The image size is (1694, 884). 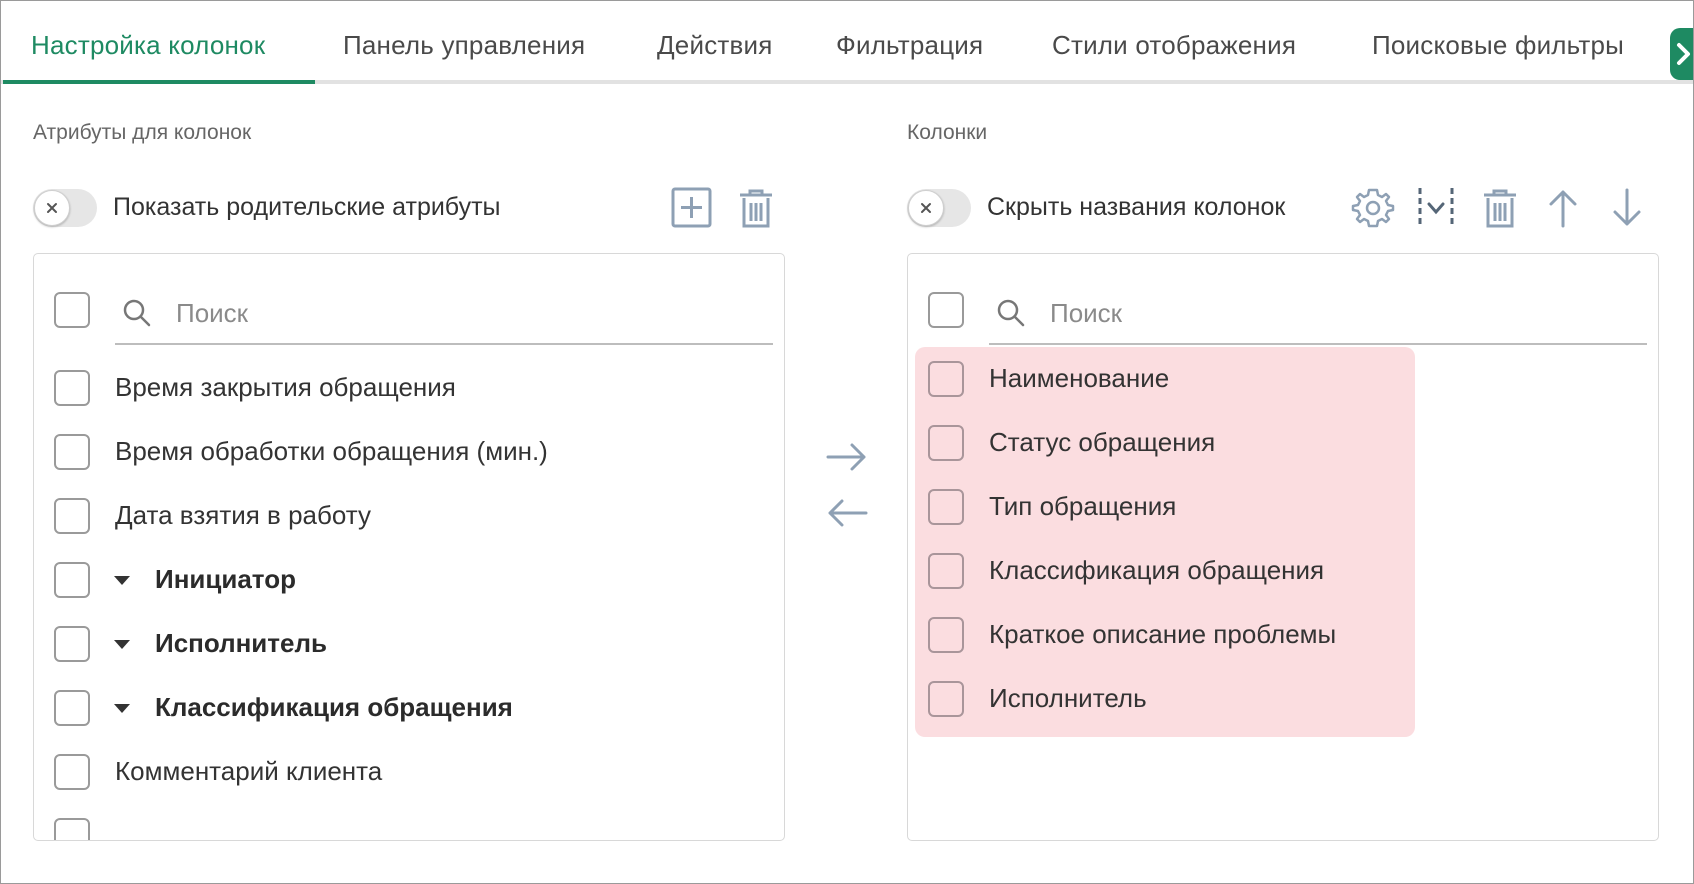 I want to click on move-down-button, so click(x=1627, y=208).